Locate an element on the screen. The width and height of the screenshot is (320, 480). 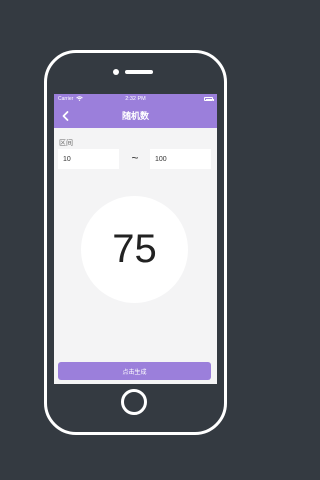
page-title: 随机数 is located at coordinates (135, 116).